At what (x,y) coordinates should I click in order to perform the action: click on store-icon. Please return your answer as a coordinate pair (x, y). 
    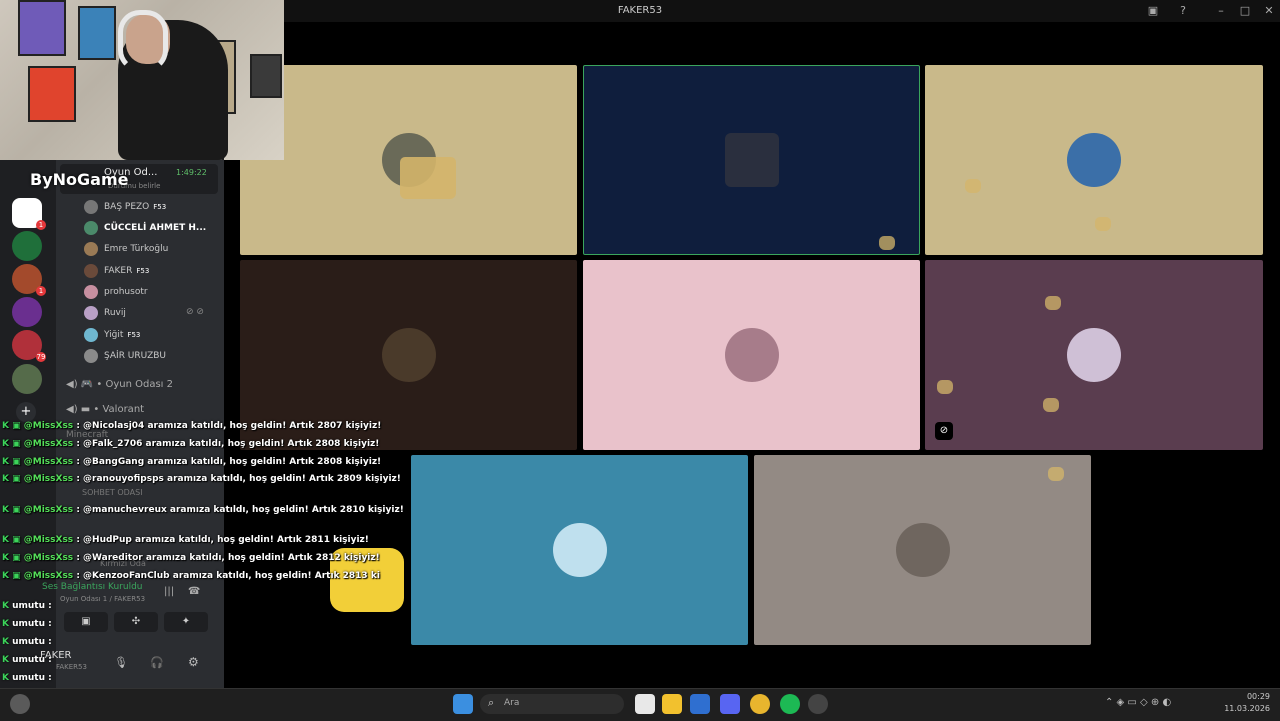
    Looking at the image, I should click on (700, 704).